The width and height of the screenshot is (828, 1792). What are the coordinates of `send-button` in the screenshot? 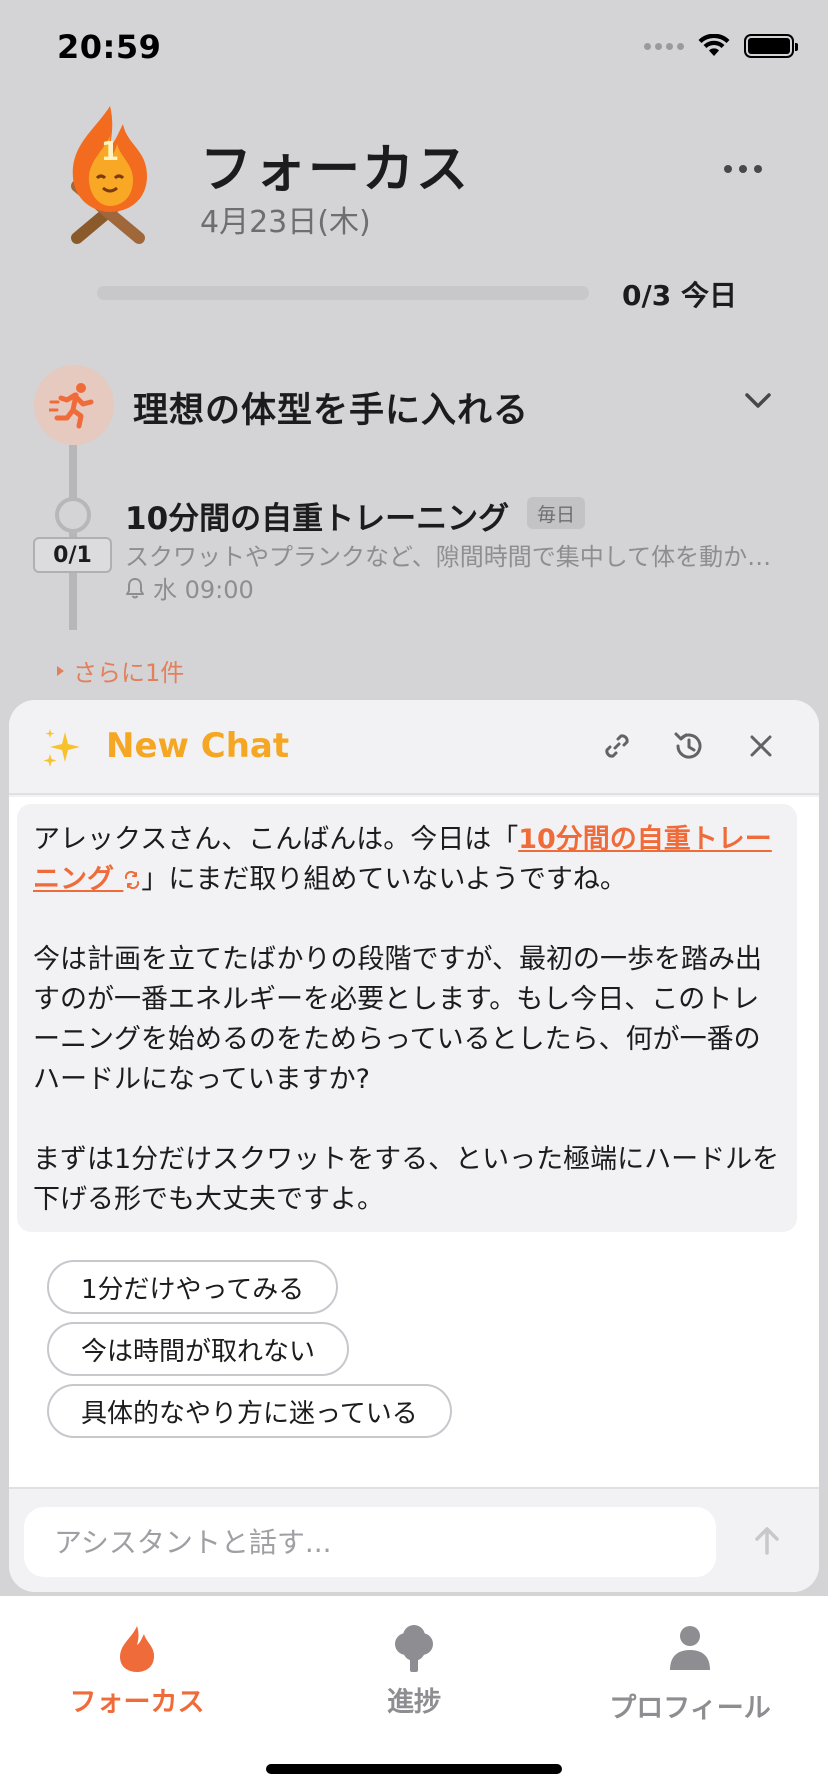 It's located at (767, 1541).